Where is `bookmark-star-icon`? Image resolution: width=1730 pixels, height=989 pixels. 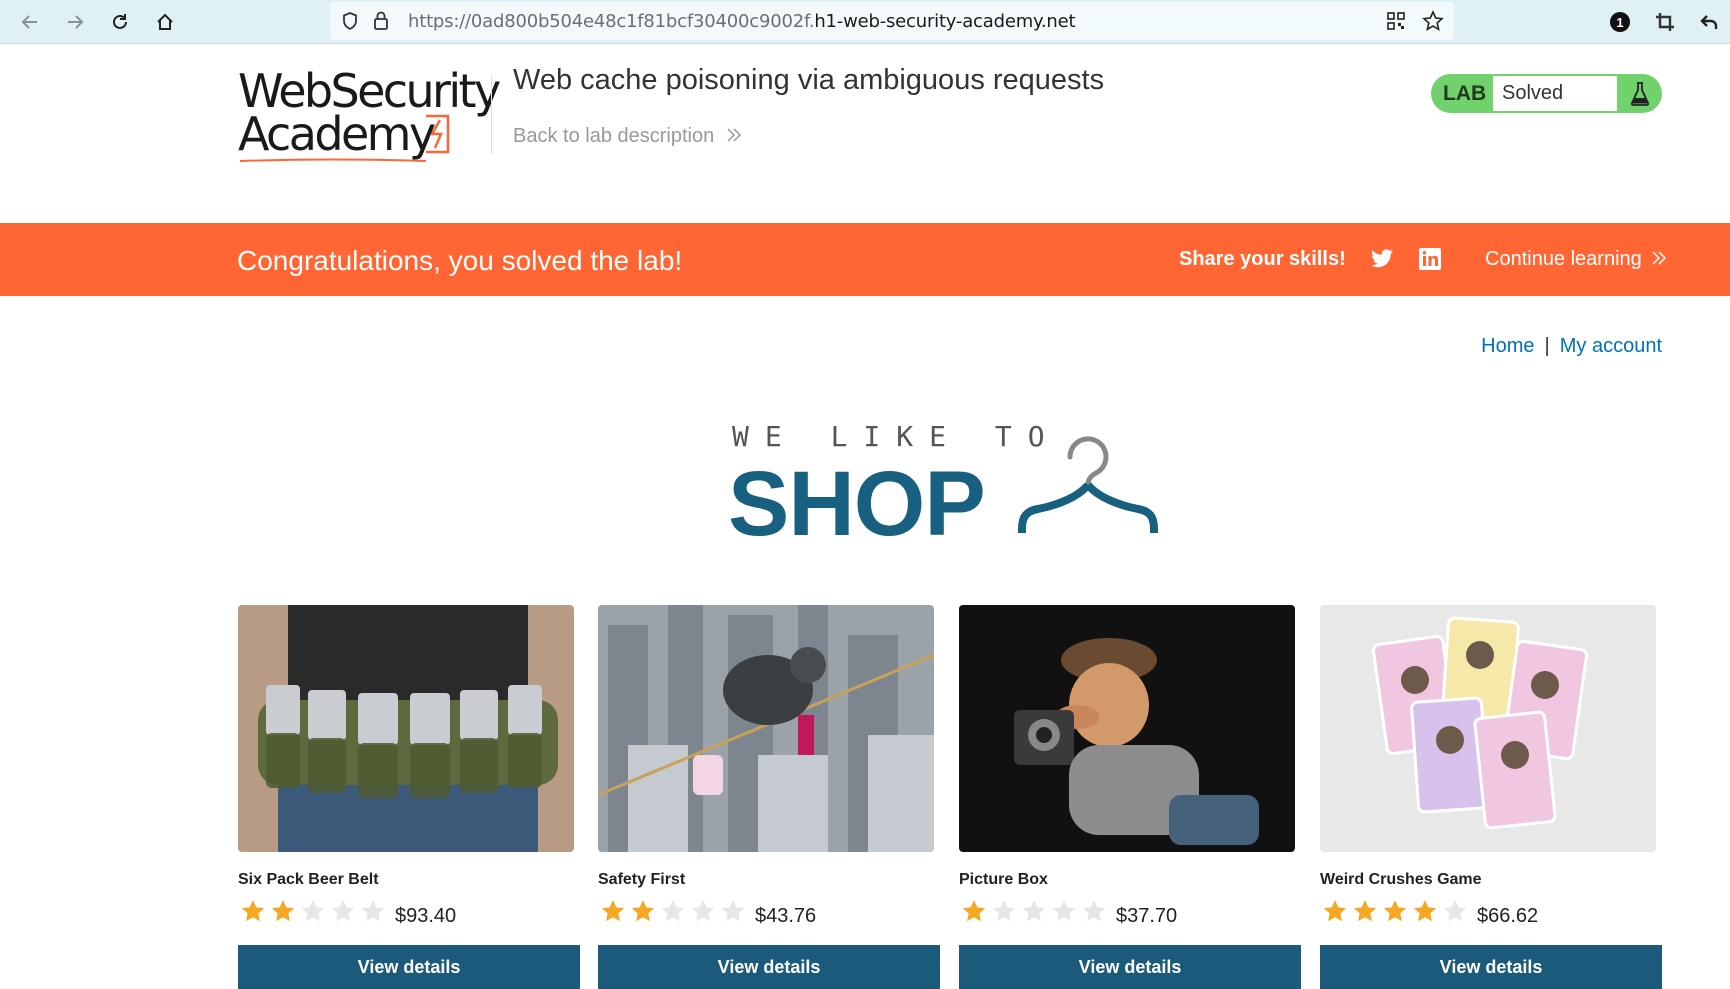
bookmark-star-icon is located at coordinates (1433, 23).